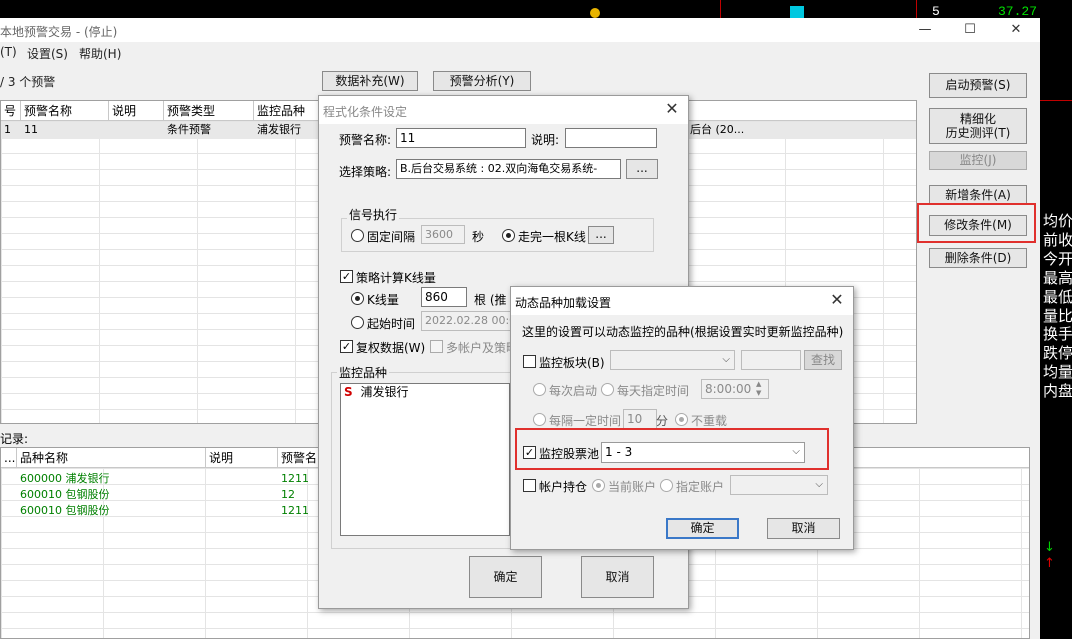 The image size is (1072, 639). Describe the element at coordinates (977, 119) in the screenshot. I see `refine-line1: 精细化` at that location.